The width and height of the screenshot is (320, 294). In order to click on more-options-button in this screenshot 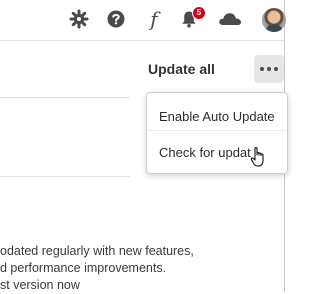, I will do `click(269, 69)`.